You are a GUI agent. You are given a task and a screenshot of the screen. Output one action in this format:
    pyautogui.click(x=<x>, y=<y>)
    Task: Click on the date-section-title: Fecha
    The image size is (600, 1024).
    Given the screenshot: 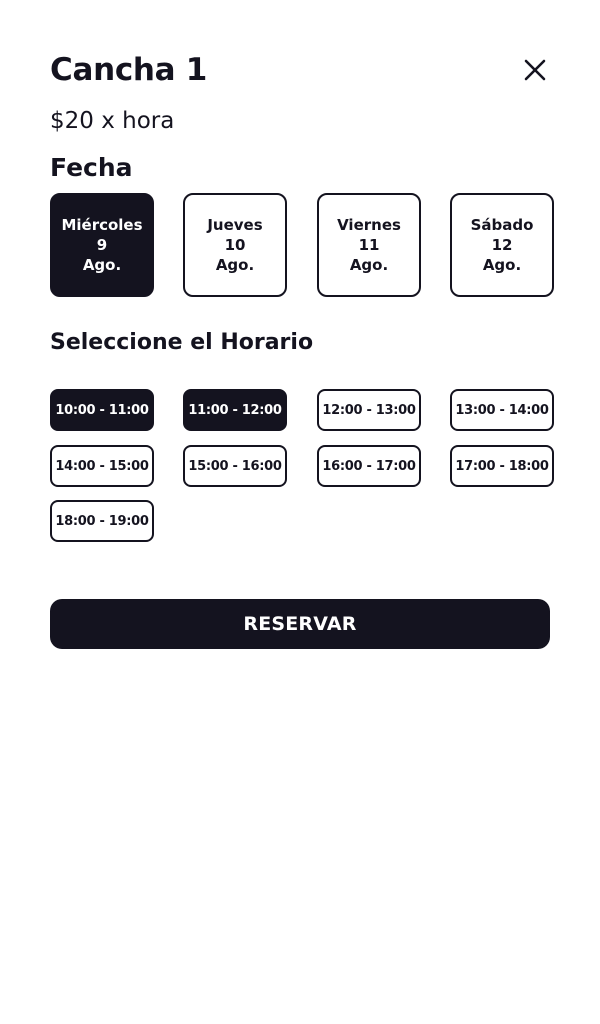 What is the action you would take?
    pyautogui.click(x=91, y=167)
    